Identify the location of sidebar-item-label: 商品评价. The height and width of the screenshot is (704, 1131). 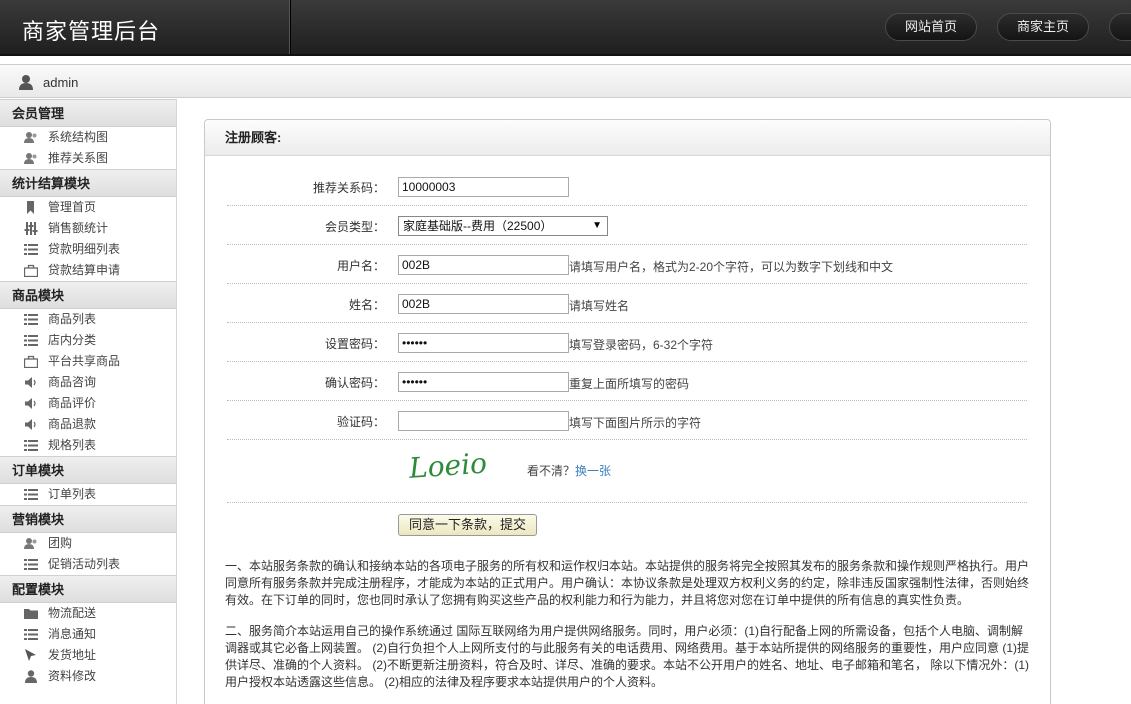
(72, 403).